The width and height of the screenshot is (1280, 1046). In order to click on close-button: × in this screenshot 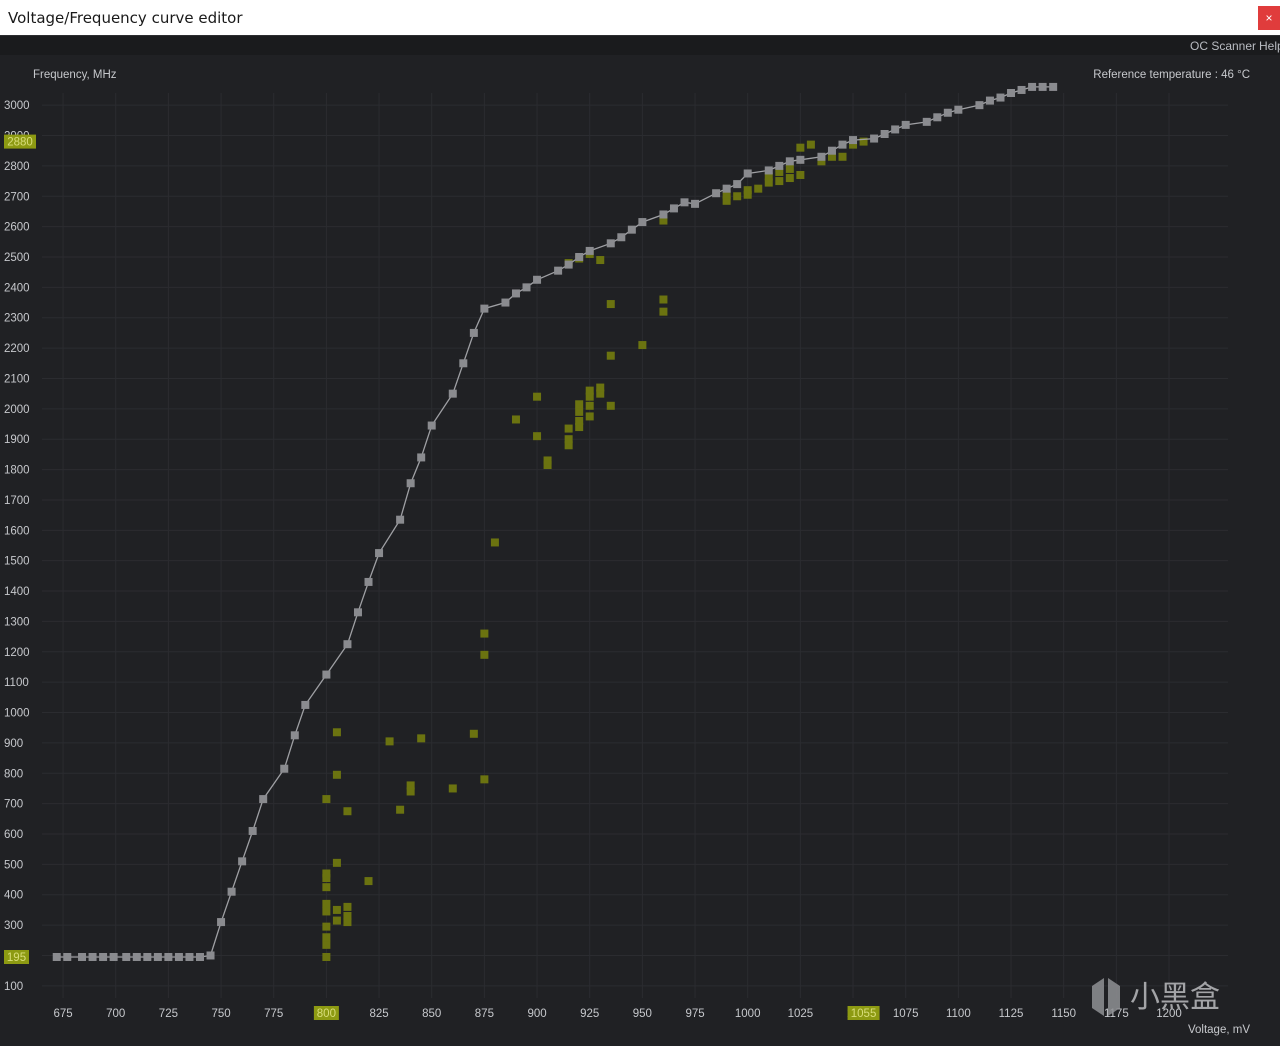, I will do `click(1269, 18)`.